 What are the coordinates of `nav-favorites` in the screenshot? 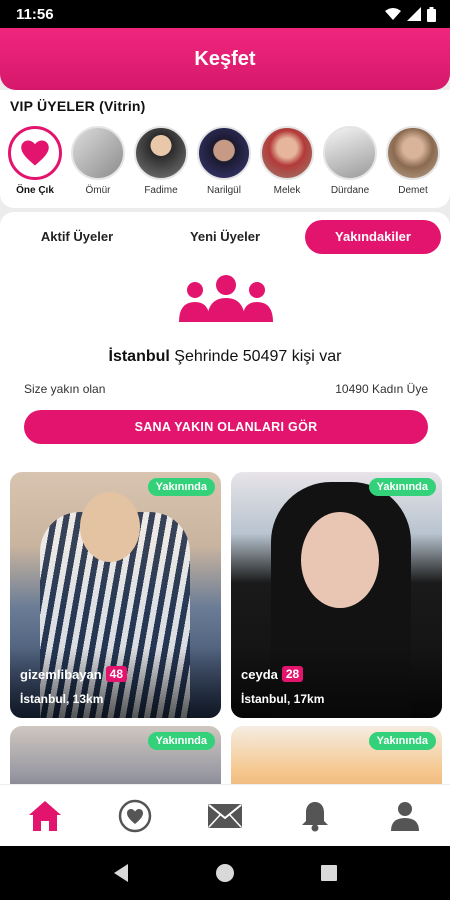 It's located at (135, 816).